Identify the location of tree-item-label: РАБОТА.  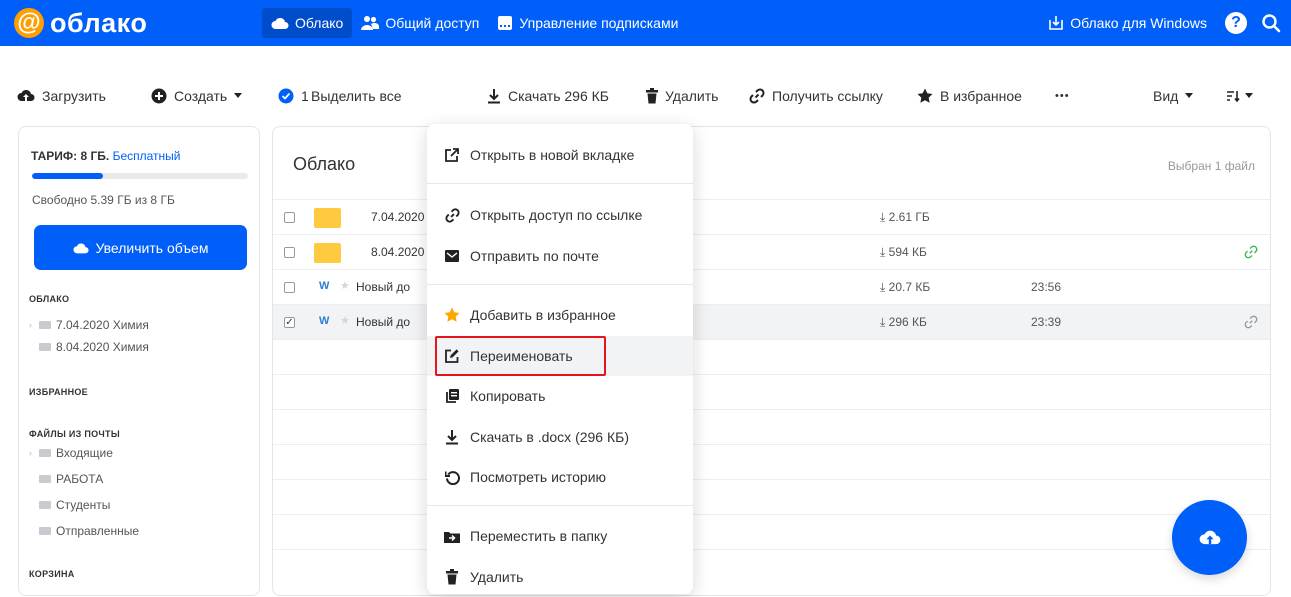
(80, 479).